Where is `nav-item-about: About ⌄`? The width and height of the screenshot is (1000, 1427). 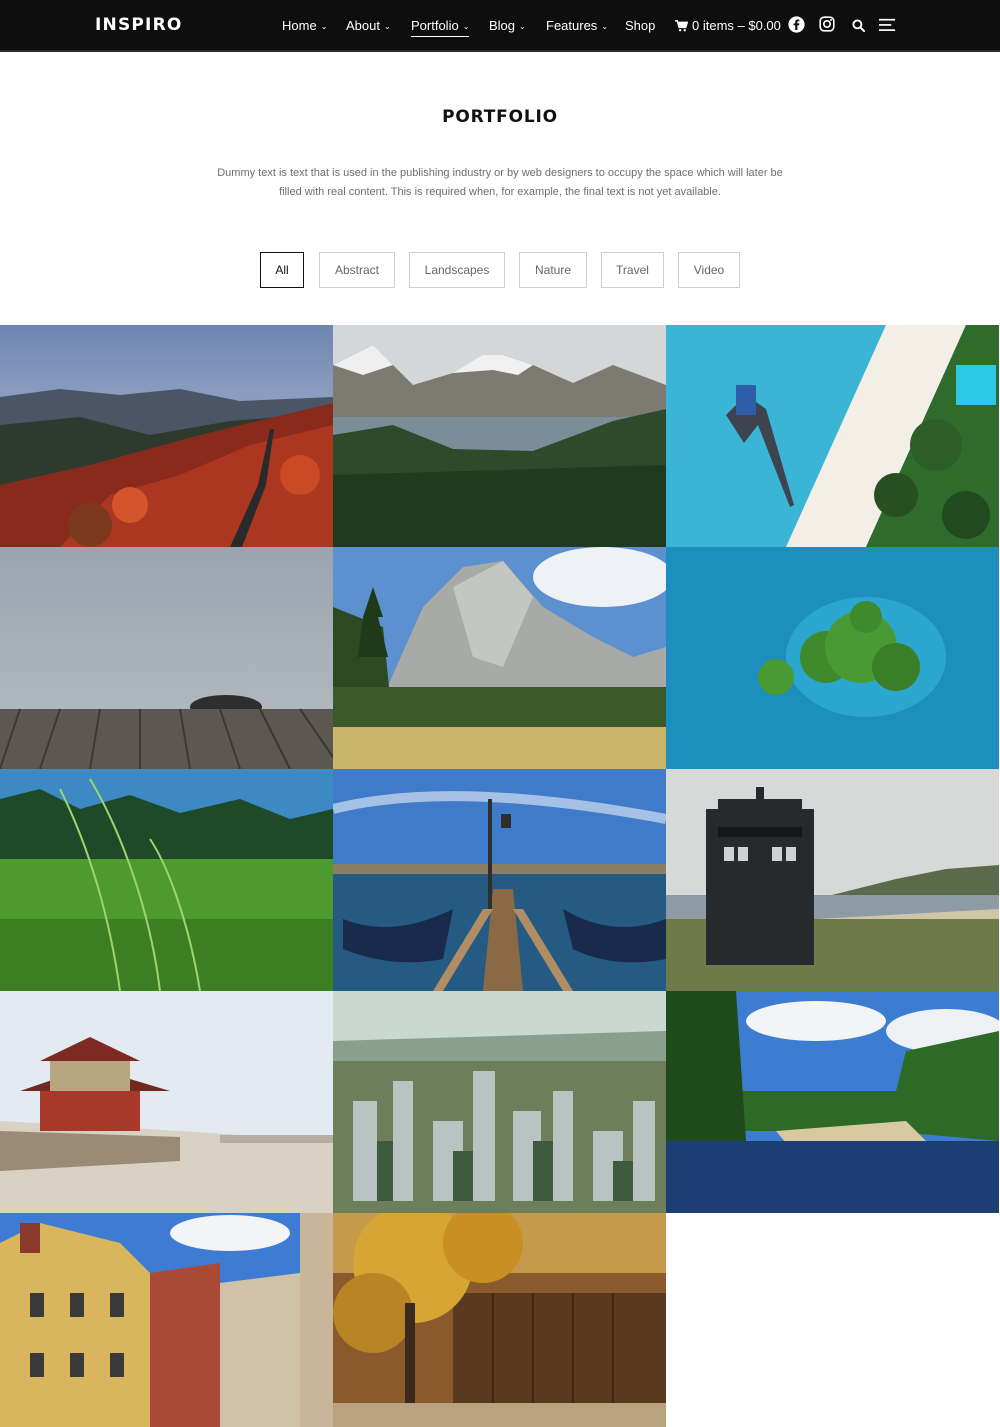 nav-item-about: About ⌄ is located at coordinates (368, 25).